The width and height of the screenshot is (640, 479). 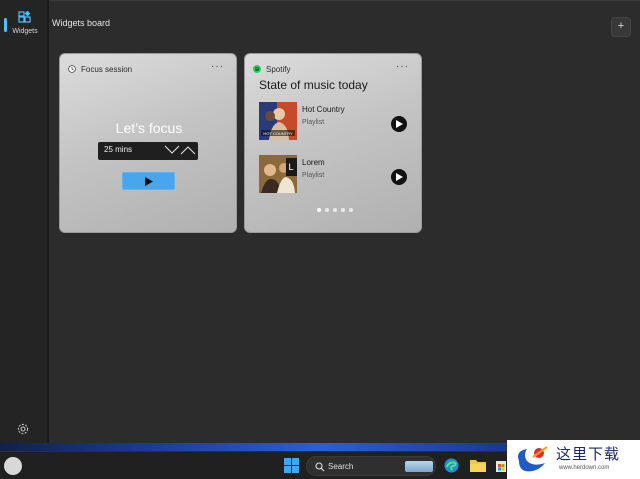 What do you see at coordinates (118, 149) in the screenshot?
I see `duration-value: 25 mins` at bounding box center [118, 149].